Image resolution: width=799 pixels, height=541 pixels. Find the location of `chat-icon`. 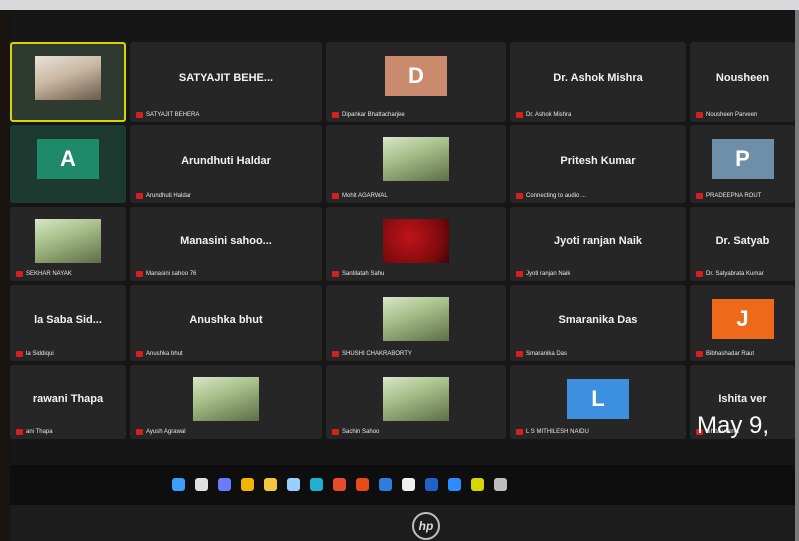

chat-icon is located at coordinates (224, 484).